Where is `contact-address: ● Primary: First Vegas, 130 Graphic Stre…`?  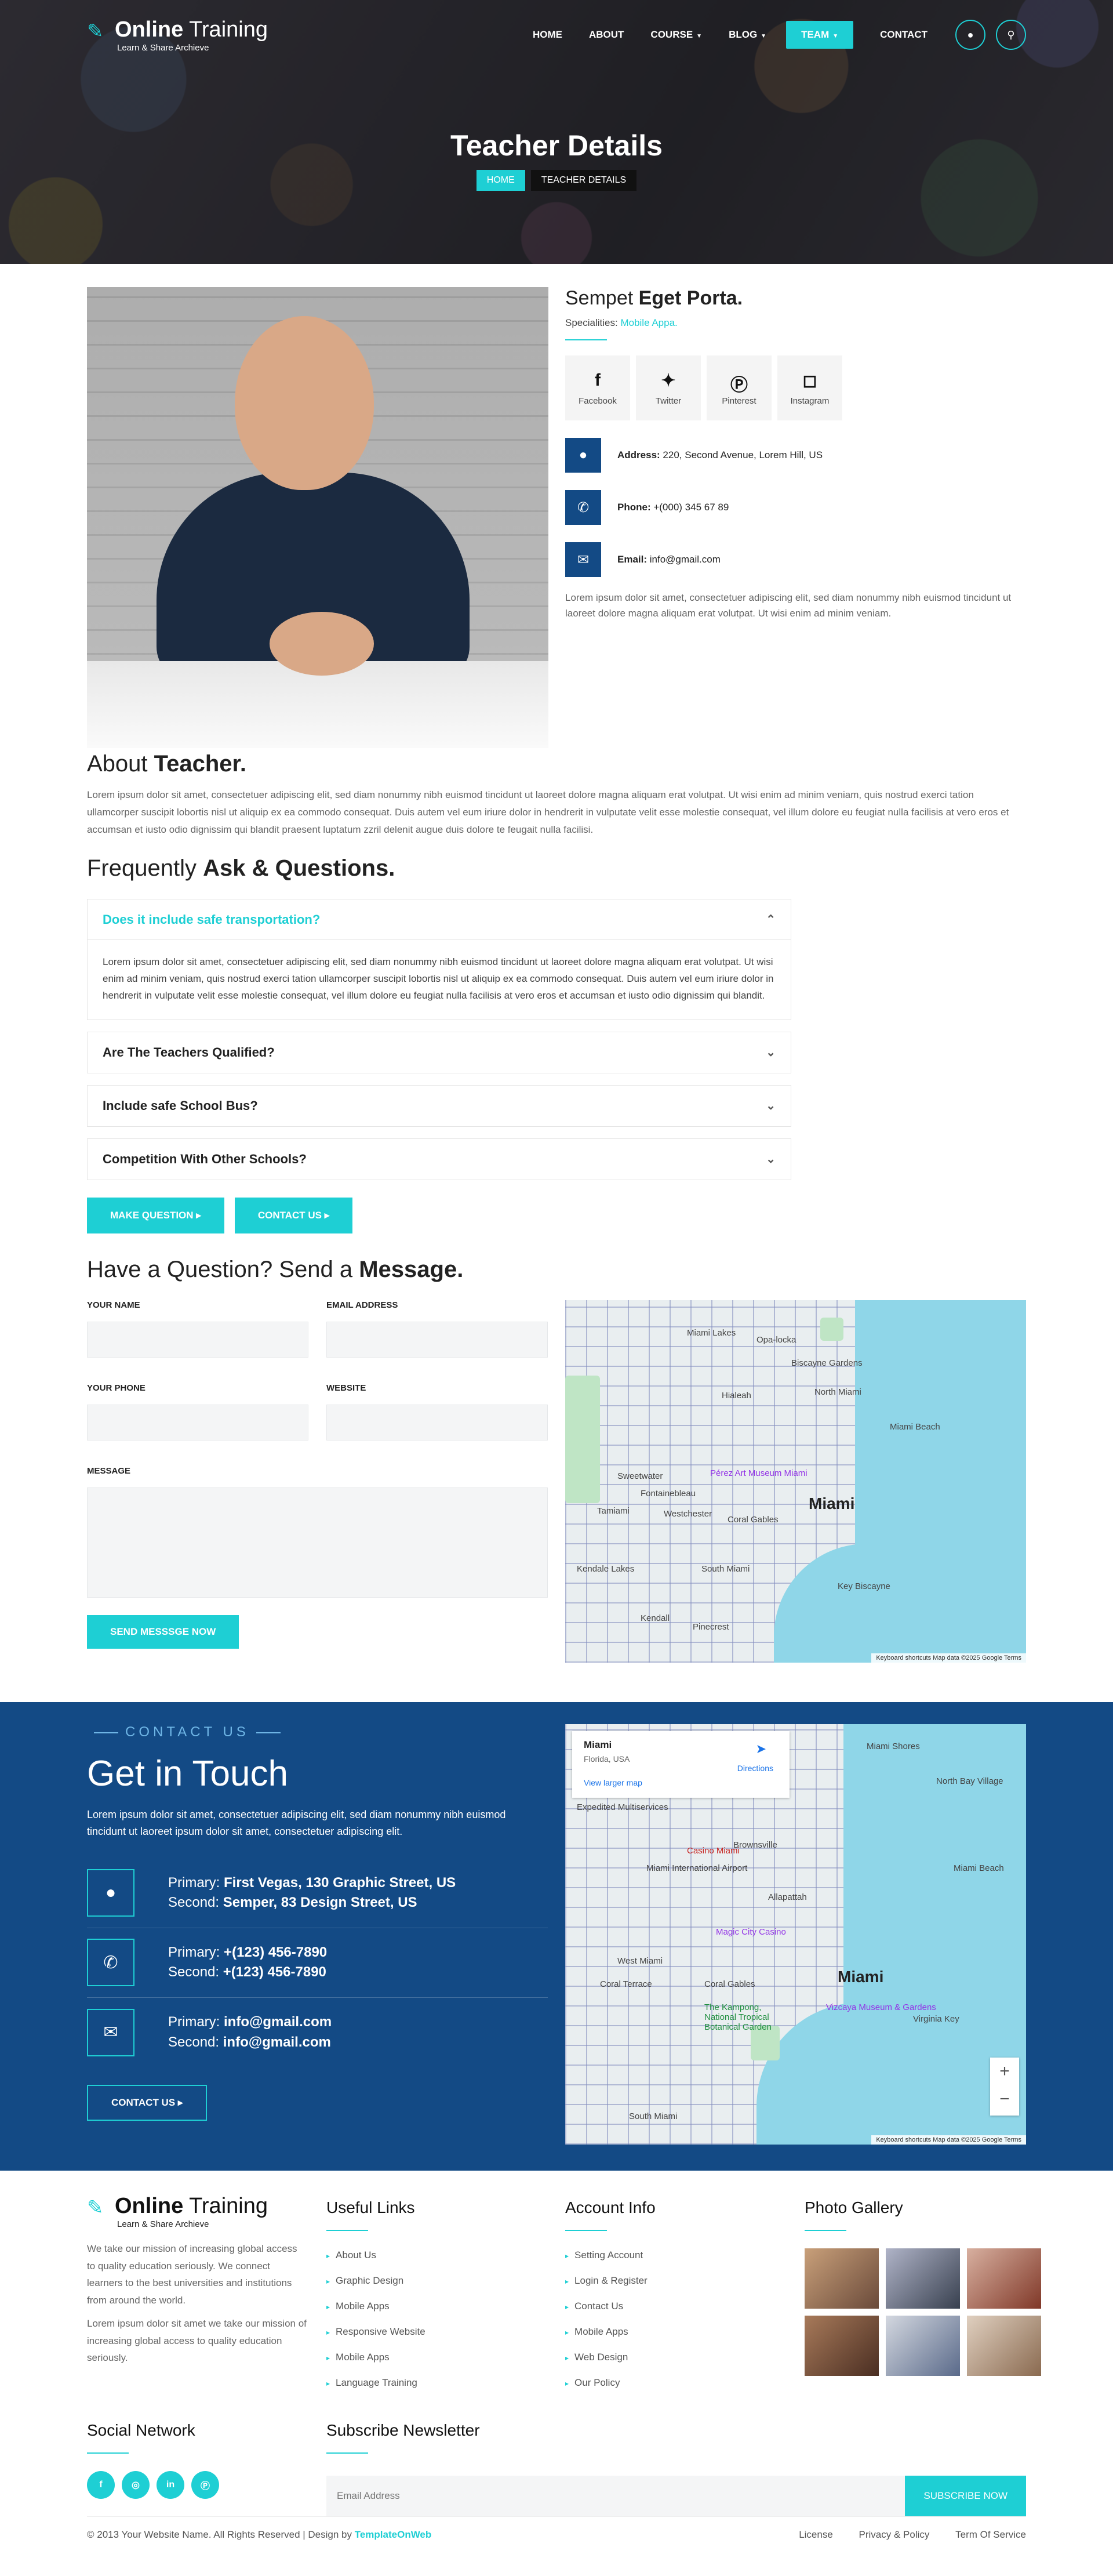 contact-address: ● Primary: First Vegas, 130 Graphic Stre… is located at coordinates (318, 1893).